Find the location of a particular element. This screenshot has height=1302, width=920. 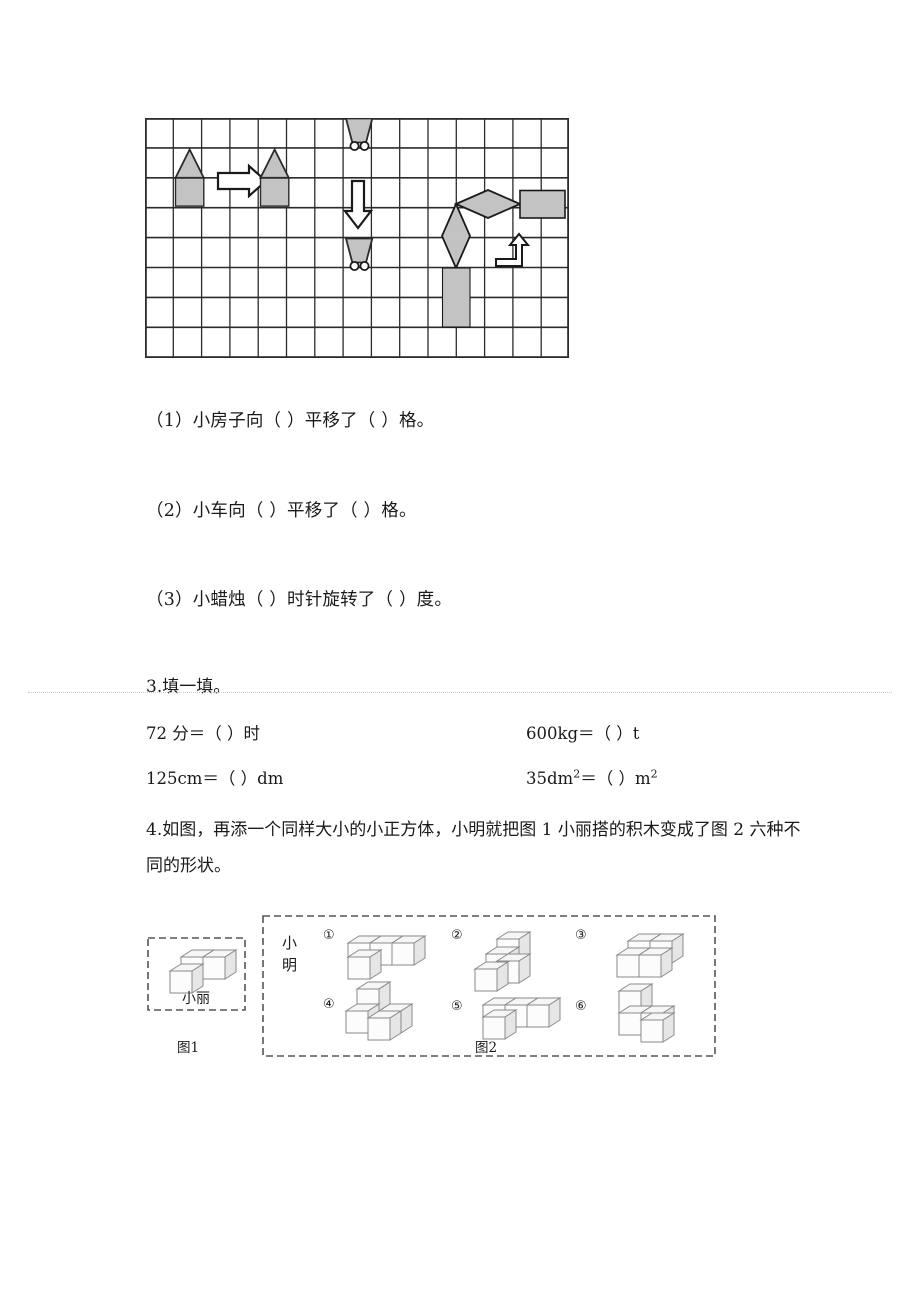

candle-body-rectangle is located at coordinates (542, 204).